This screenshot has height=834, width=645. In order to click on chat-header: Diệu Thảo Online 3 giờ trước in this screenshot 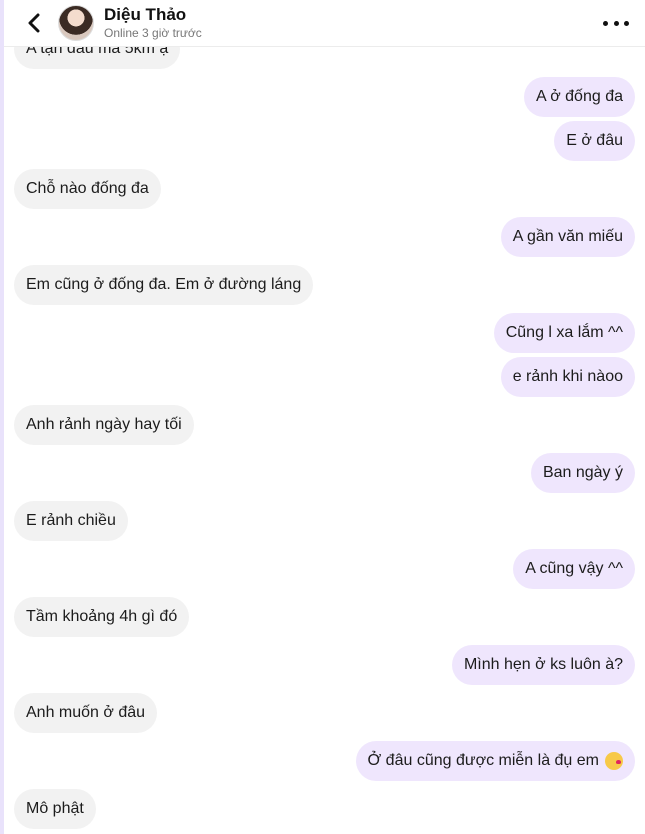, I will do `click(324, 23)`.